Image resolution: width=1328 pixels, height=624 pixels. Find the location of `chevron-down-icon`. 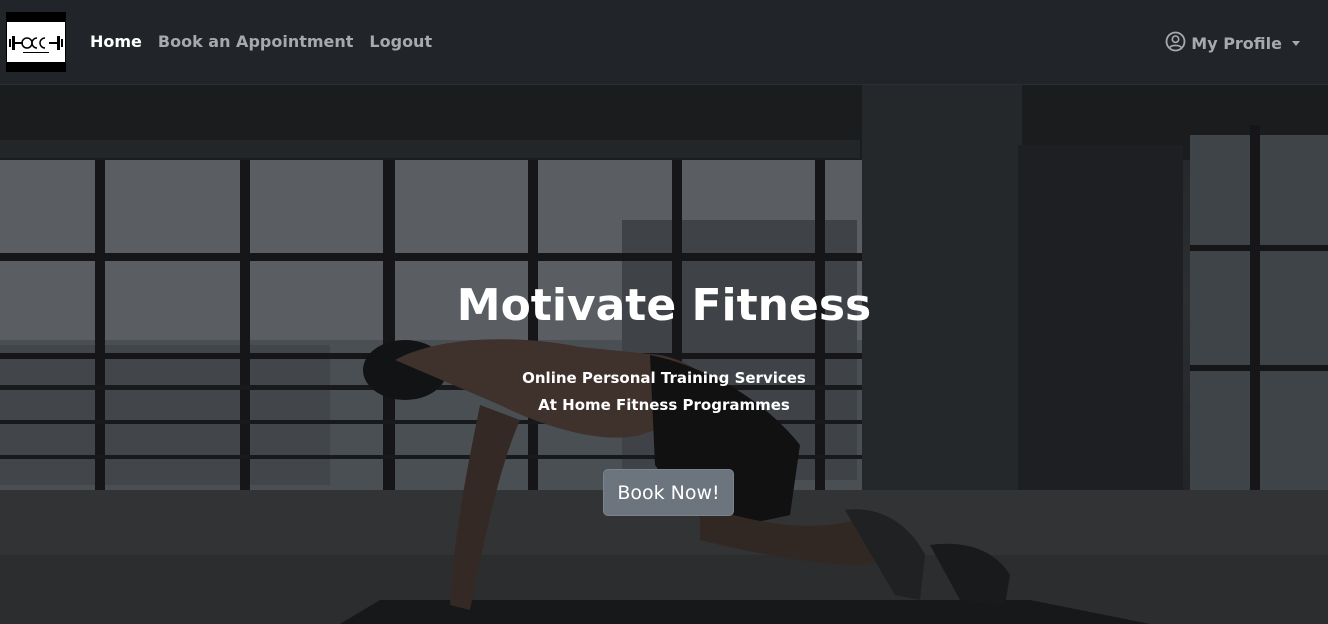

chevron-down-icon is located at coordinates (1296, 43).